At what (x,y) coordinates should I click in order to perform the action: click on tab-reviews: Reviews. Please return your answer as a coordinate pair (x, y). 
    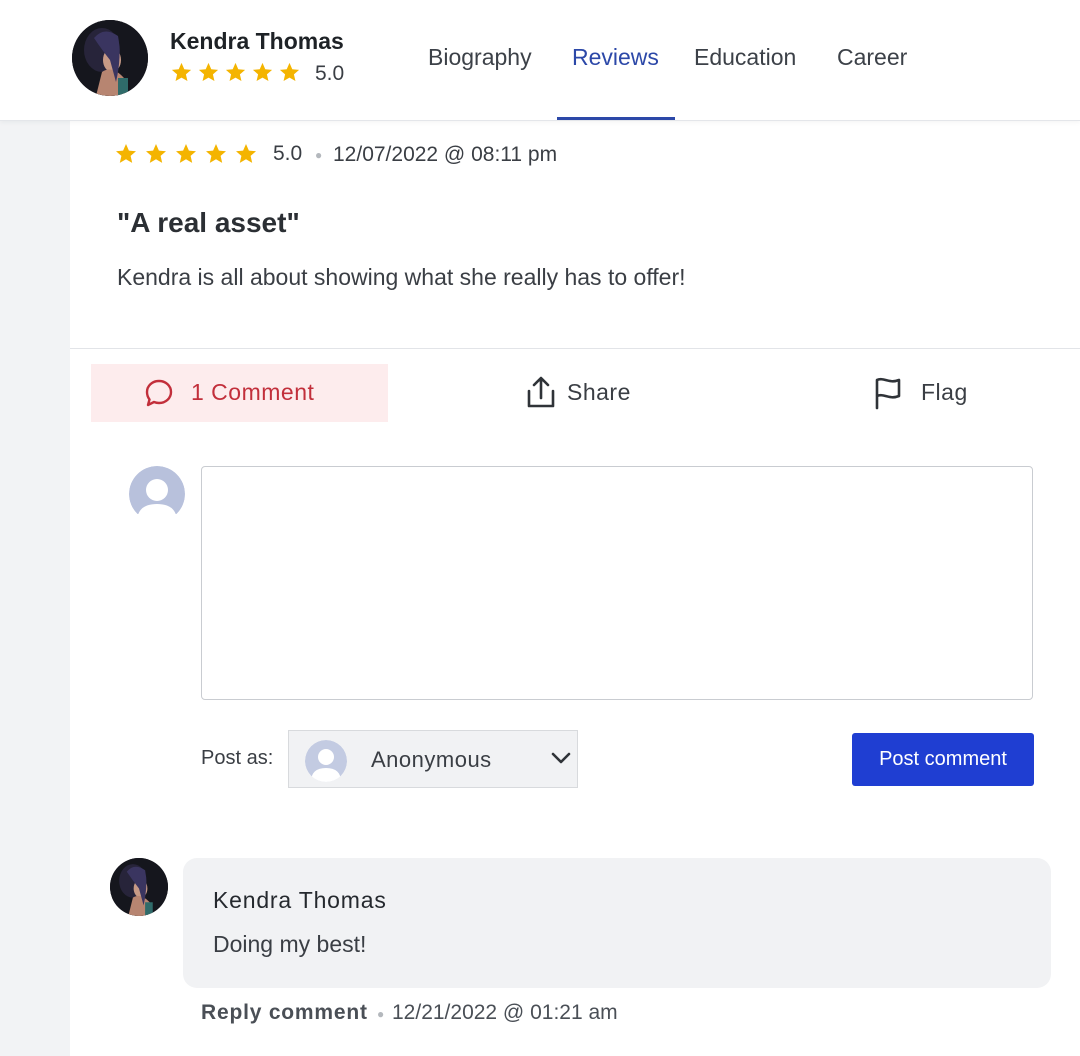
    Looking at the image, I should click on (615, 57).